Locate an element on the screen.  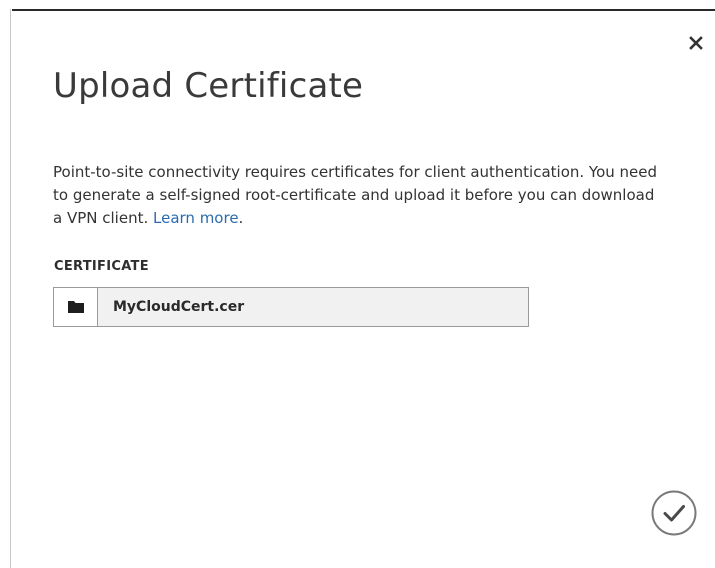
browse-button is located at coordinates (76, 307).